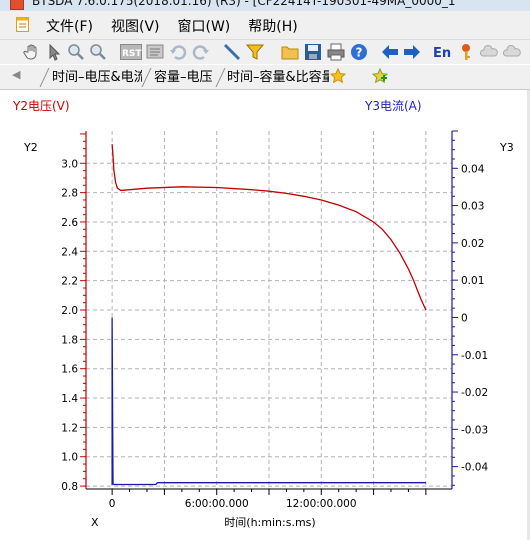 This screenshot has height=540, width=530. What do you see at coordinates (321, 504) in the screenshot?
I see `x-tick-label: 12:00:00.000` at bounding box center [321, 504].